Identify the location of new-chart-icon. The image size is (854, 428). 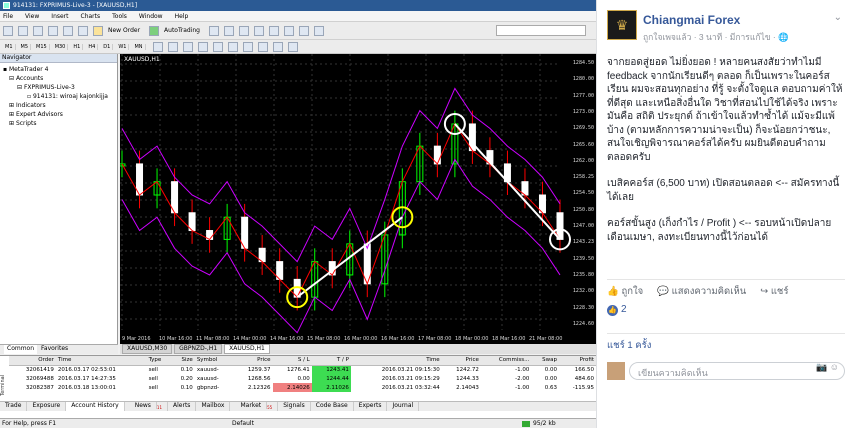
(8, 30).